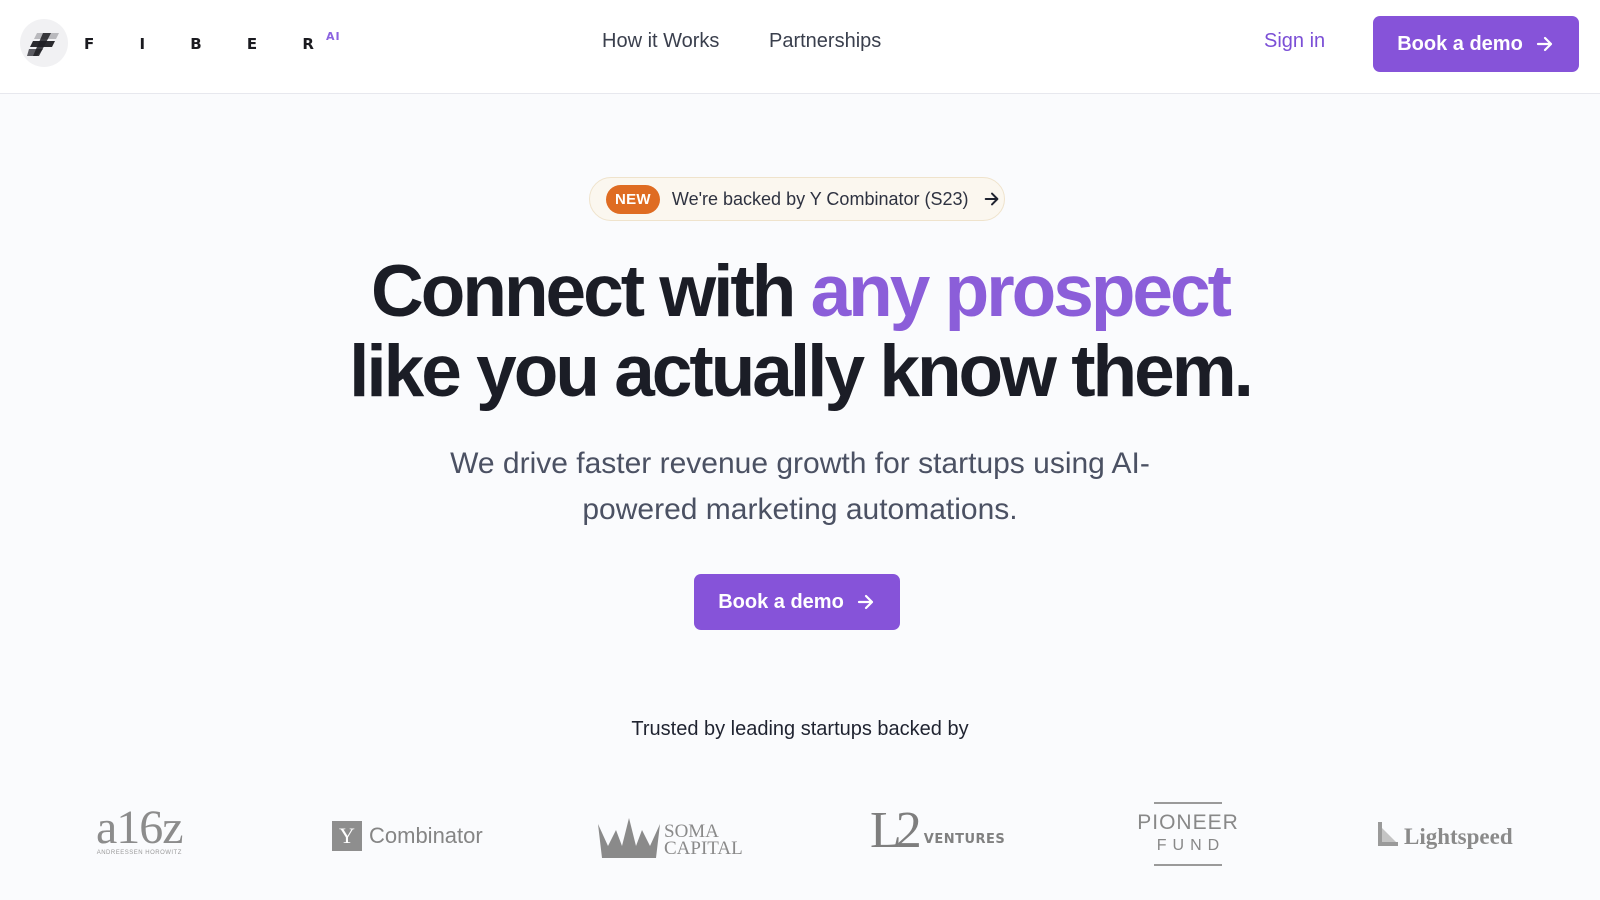 The height and width of the screenshot is (900, 1600). I want to click on soma-capital-wordmark: SOMA CAPITAL, so click(703, 840).